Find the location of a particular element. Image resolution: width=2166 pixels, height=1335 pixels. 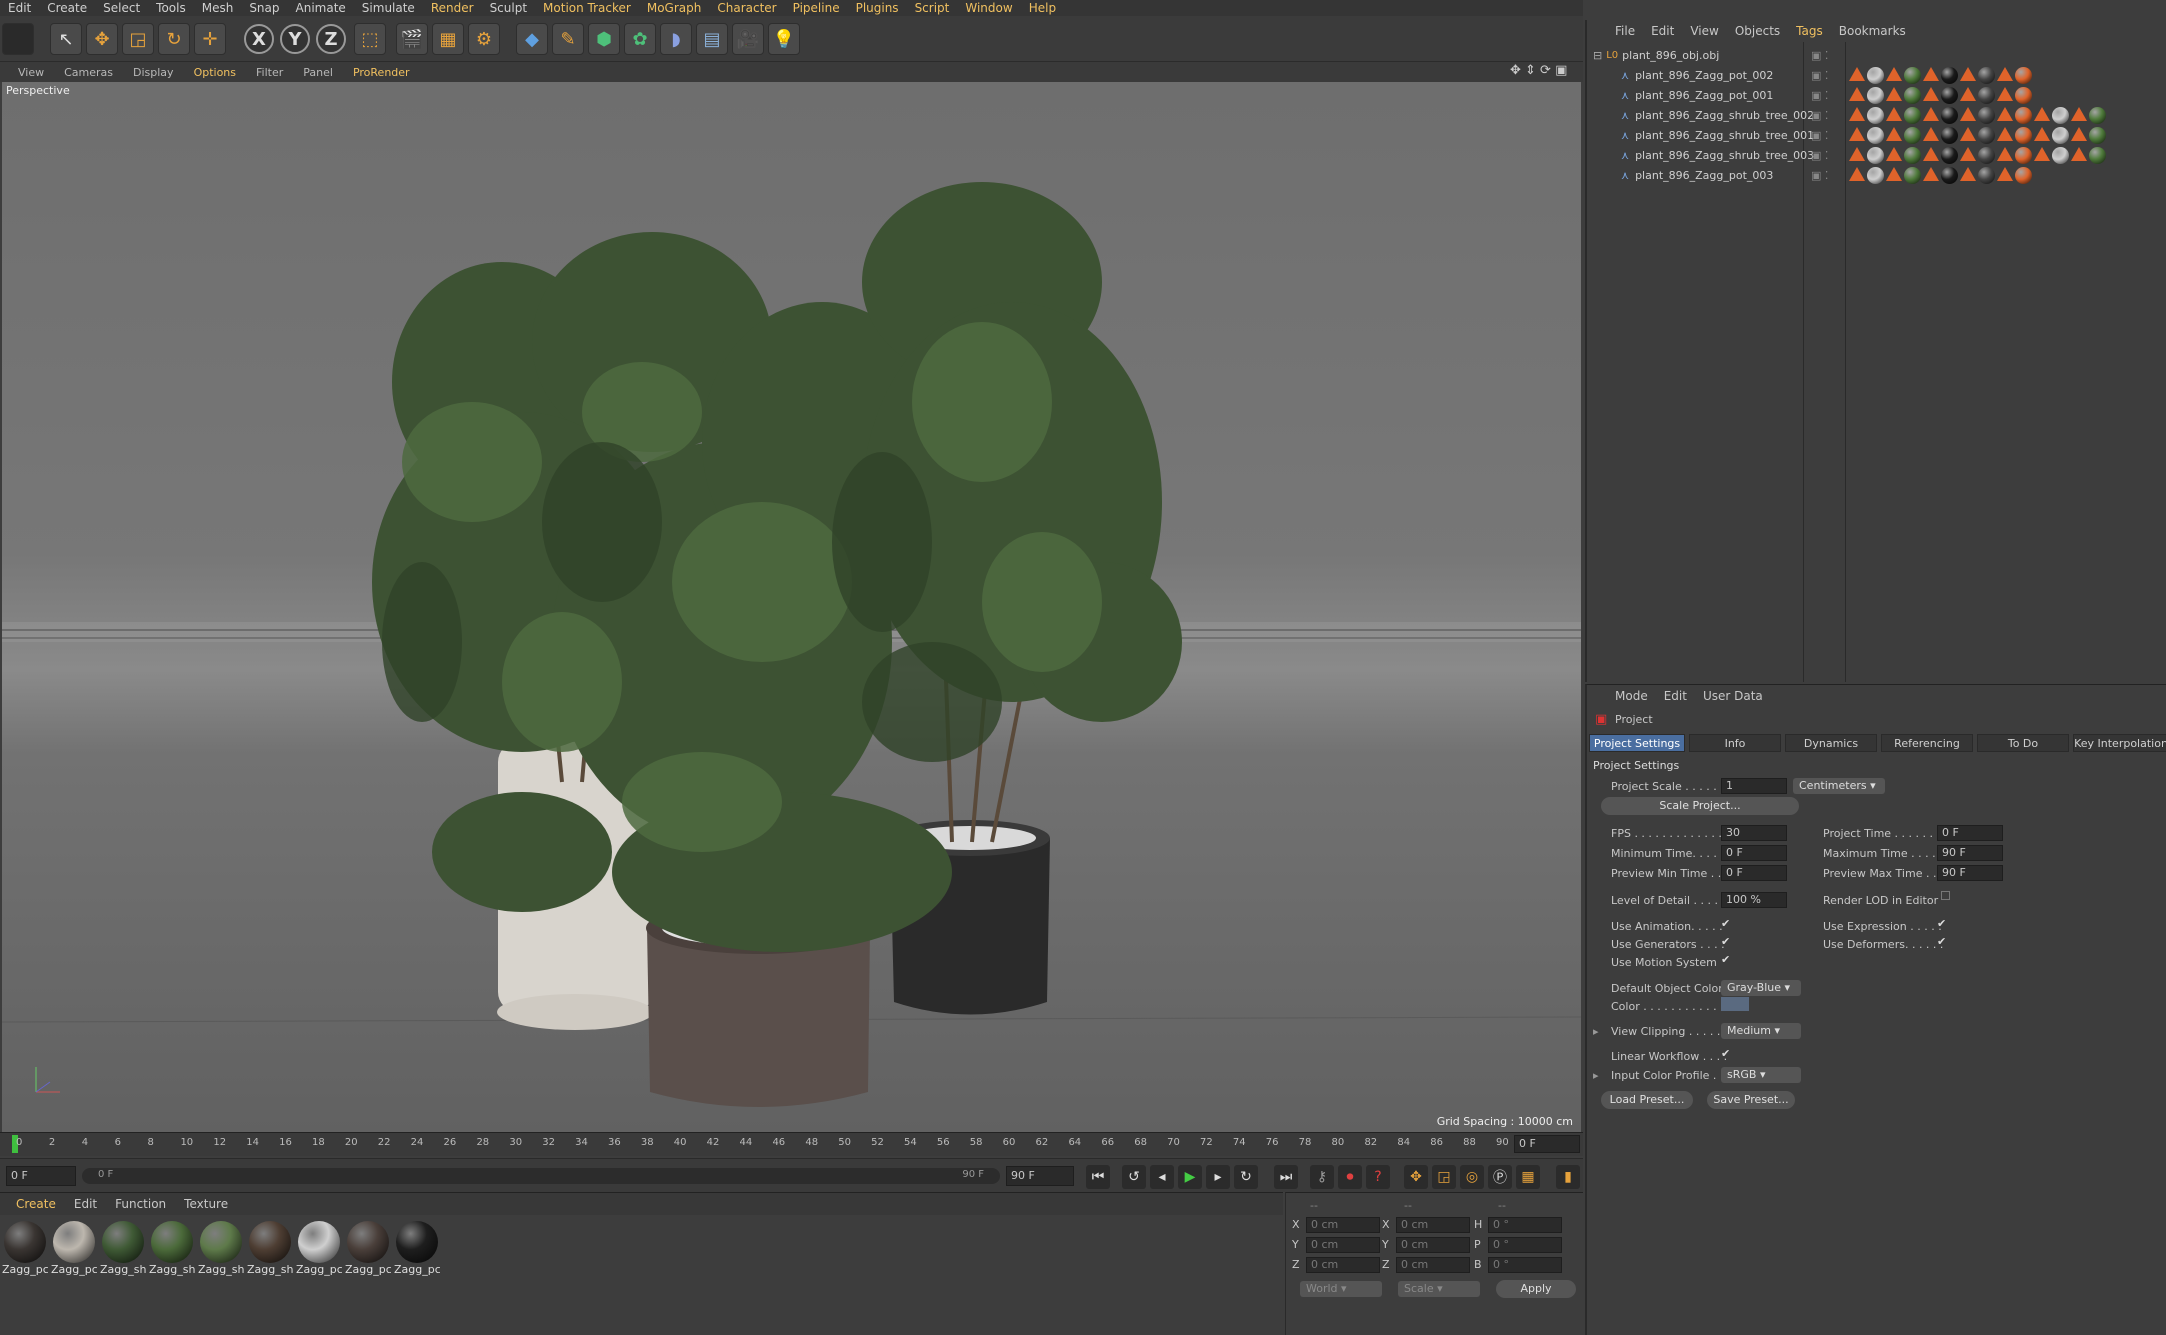

tab-key-interpolation: Key Interpolation is located at coordinates (2119, 743).